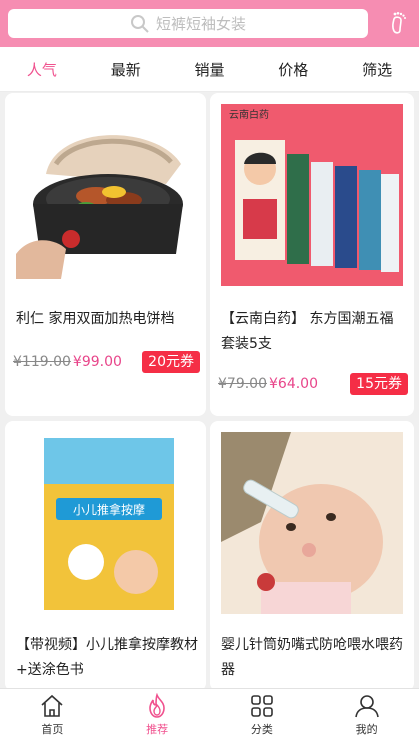 The height and width of the screenshot is (740, 419). I want to click on original-price: ¥119.00, so click(42, 362).